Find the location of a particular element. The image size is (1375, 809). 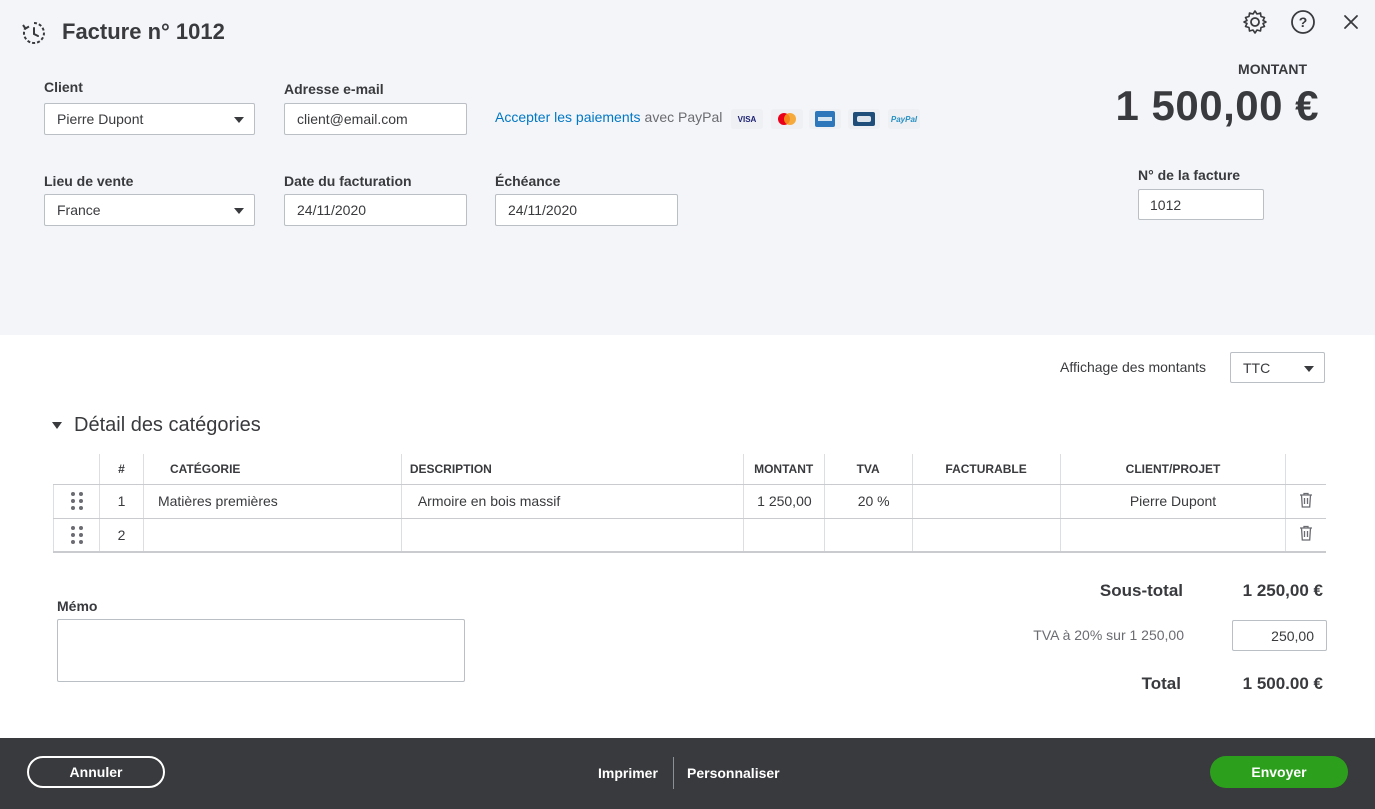

tva-label: TVA à 20% sur 1 250,00 is located at coordinates (1108, 635).